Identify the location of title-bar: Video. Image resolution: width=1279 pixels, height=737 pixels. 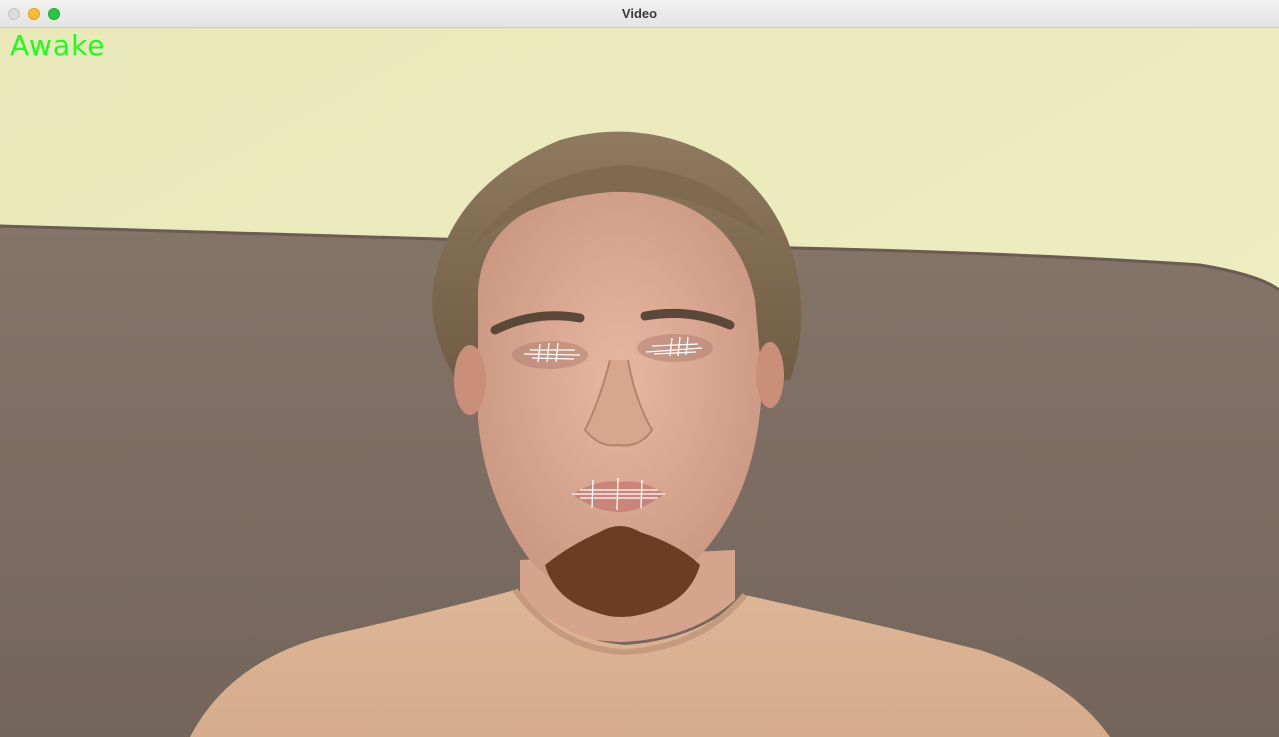
(639, 14).